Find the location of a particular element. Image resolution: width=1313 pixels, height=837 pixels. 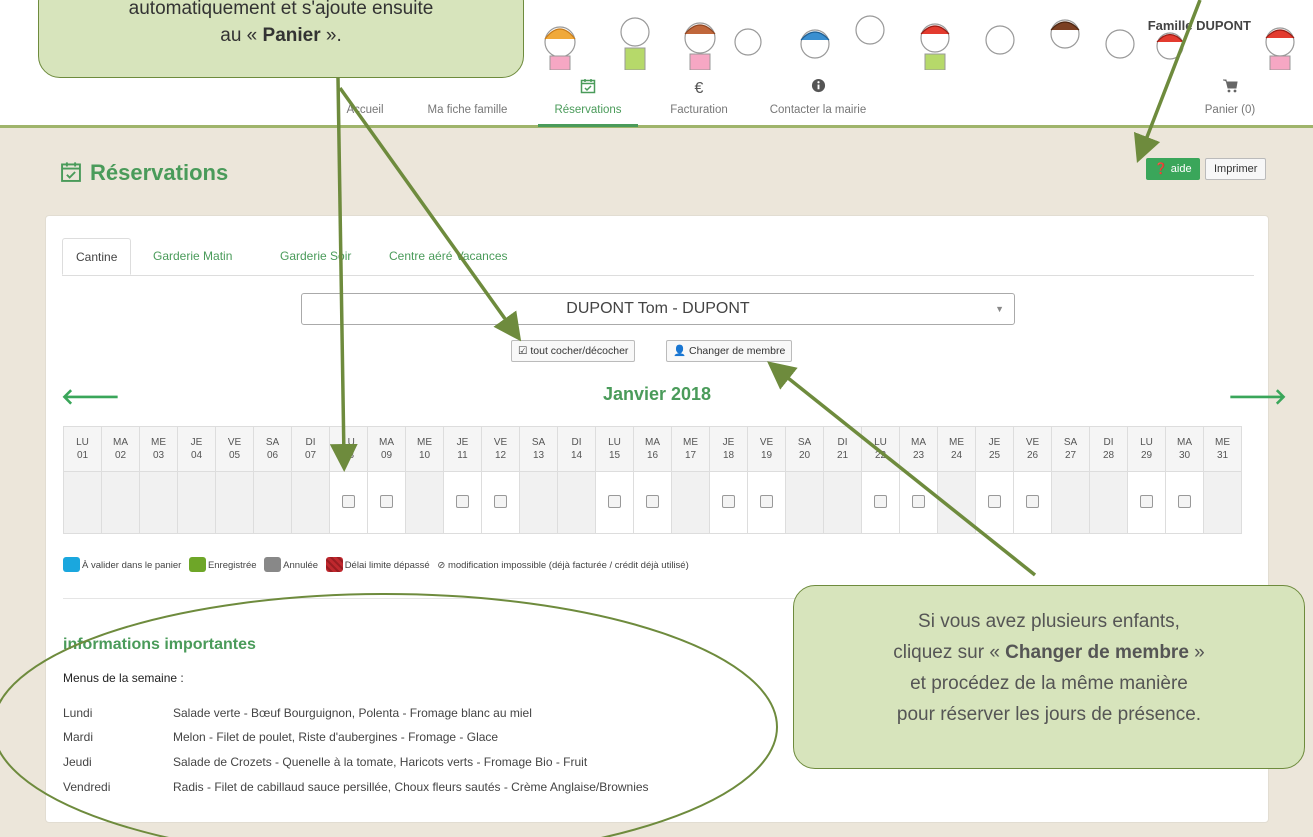

change-member-button: 👤 Changer de membre is located at coordinates (729, 351).